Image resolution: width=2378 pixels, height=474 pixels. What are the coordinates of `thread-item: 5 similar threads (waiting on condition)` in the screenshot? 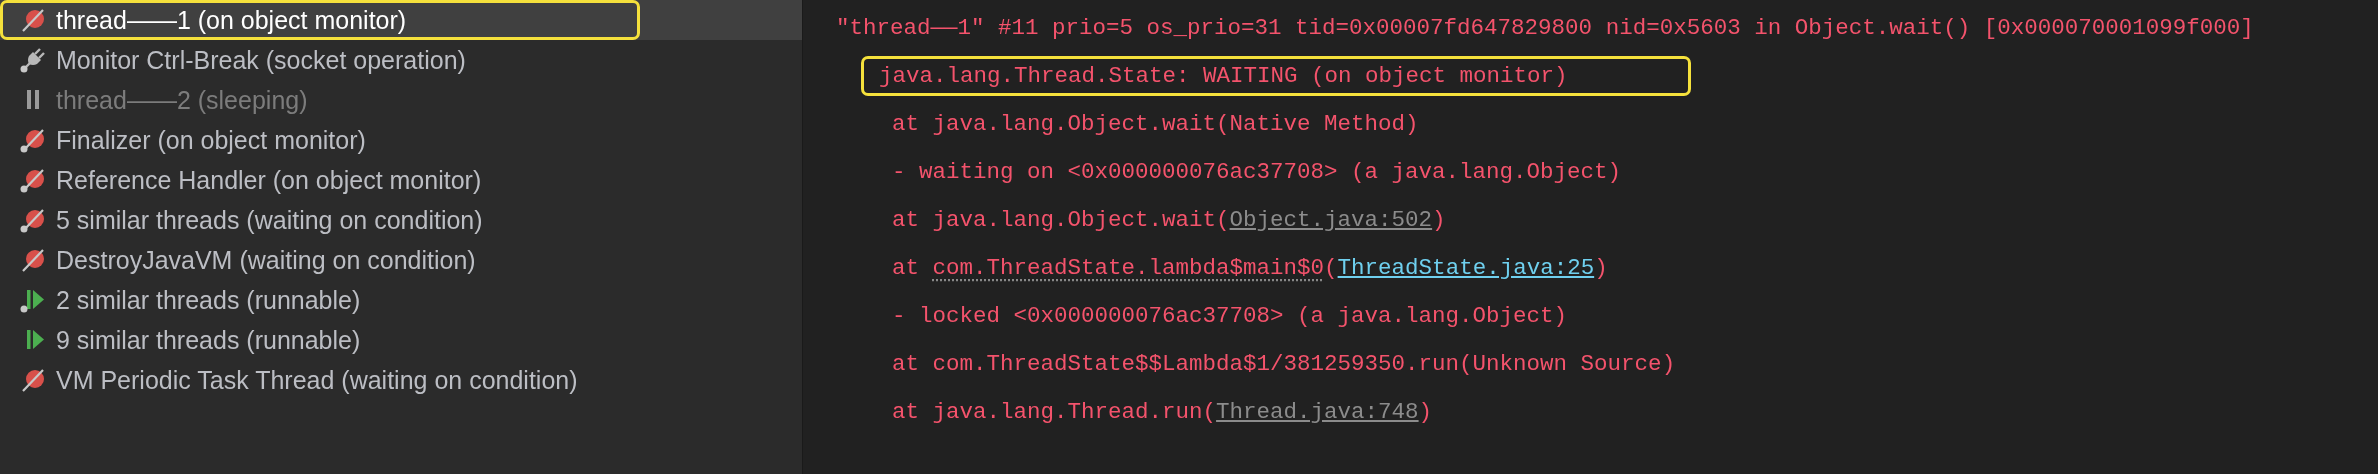 It's located at (401, 220).